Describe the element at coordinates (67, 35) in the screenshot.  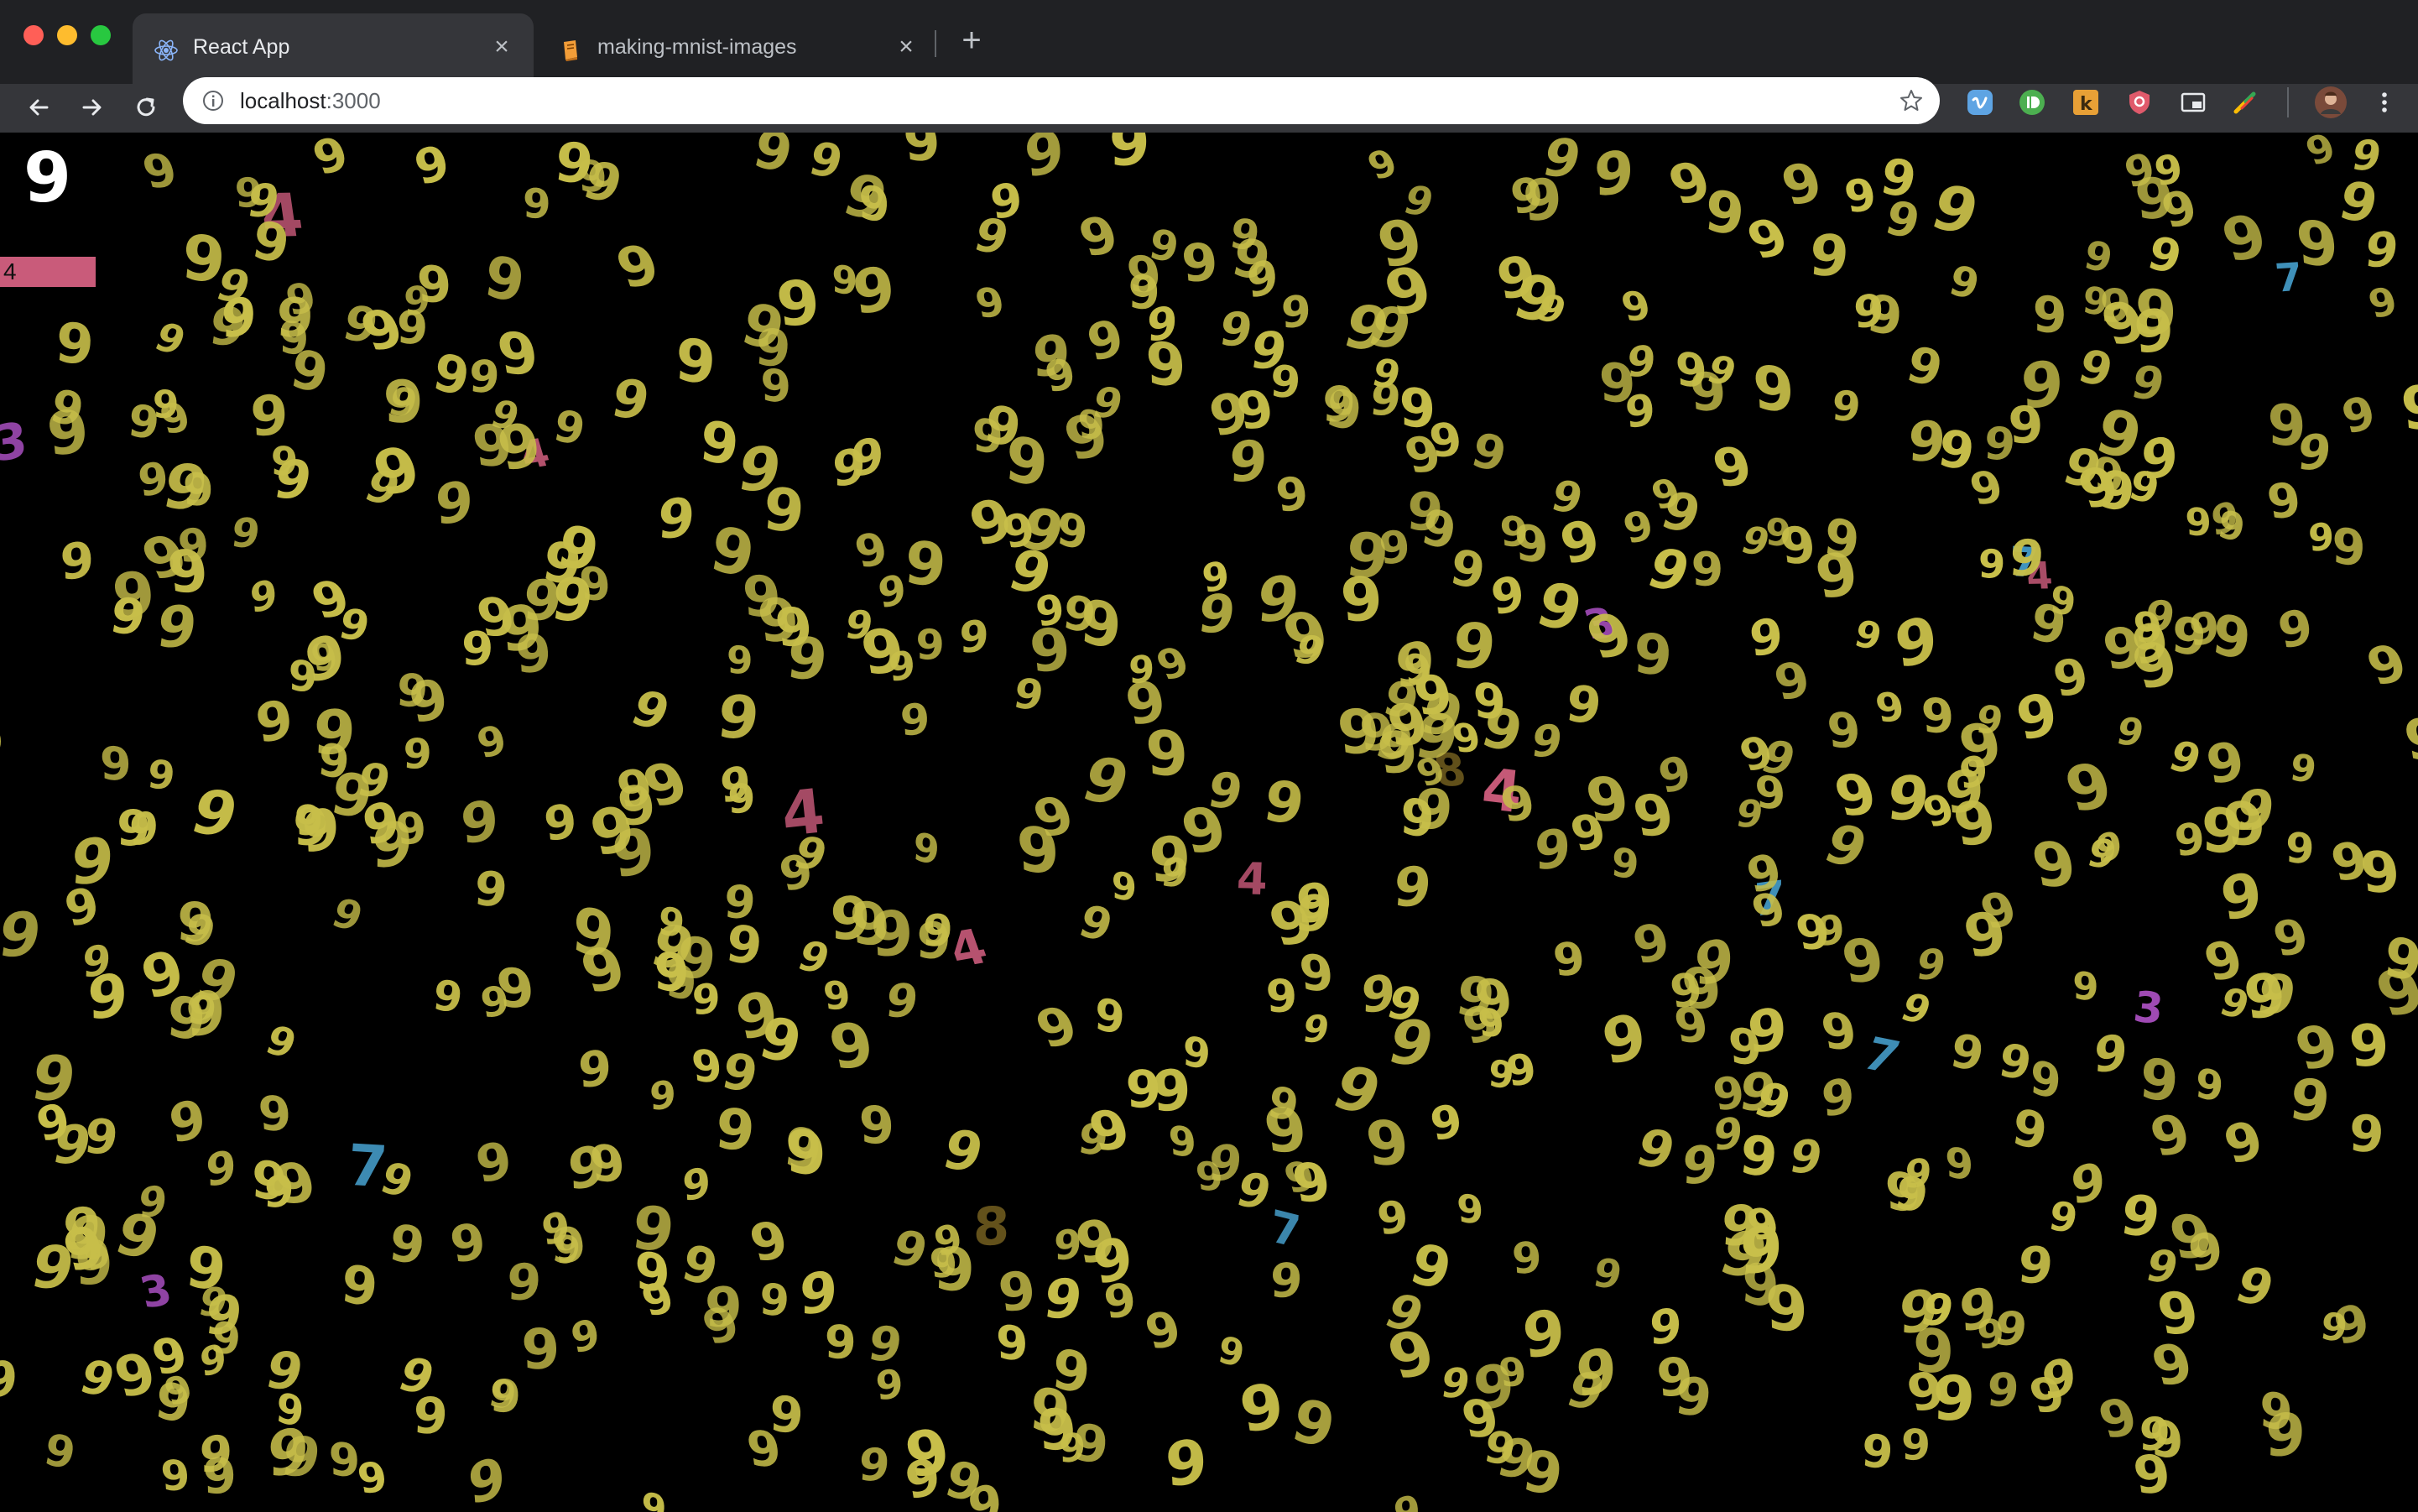
I see `window-minimize-button` at that location.